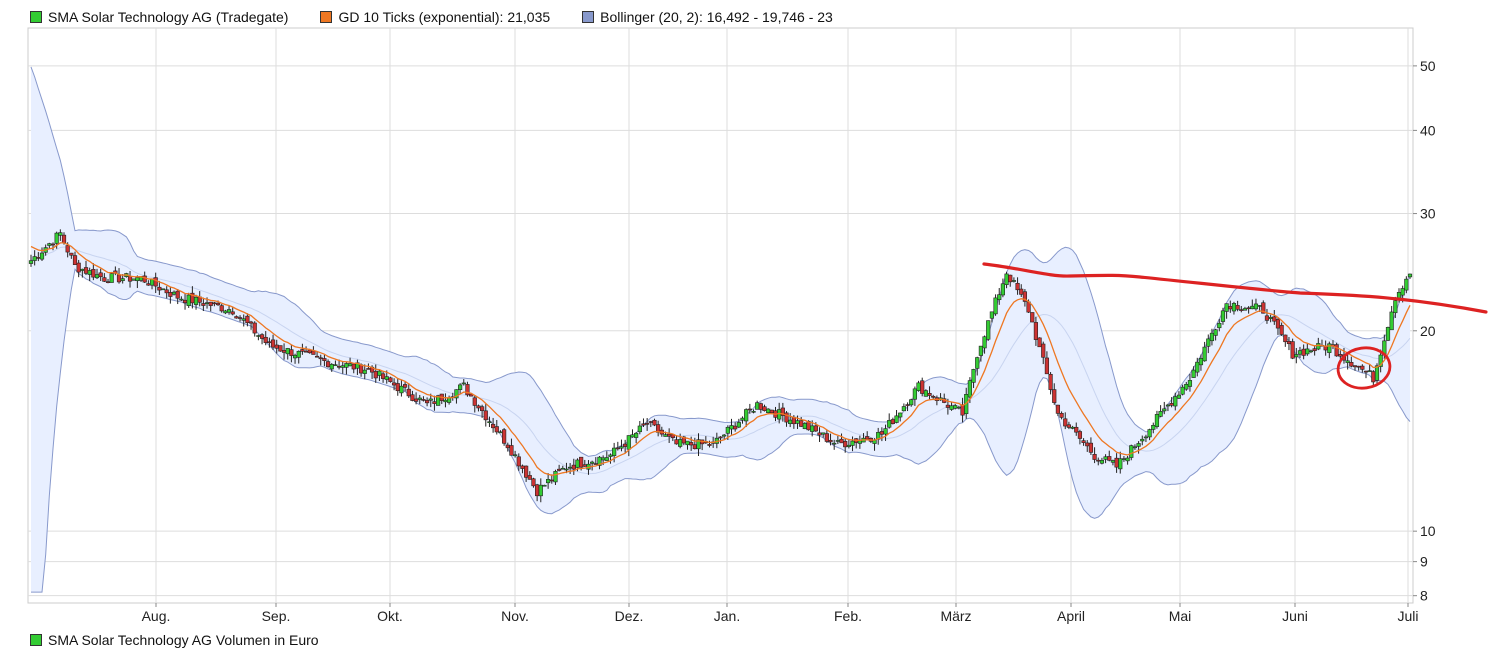  I want to click on x-tick-label: Jan., so click(727, 616).